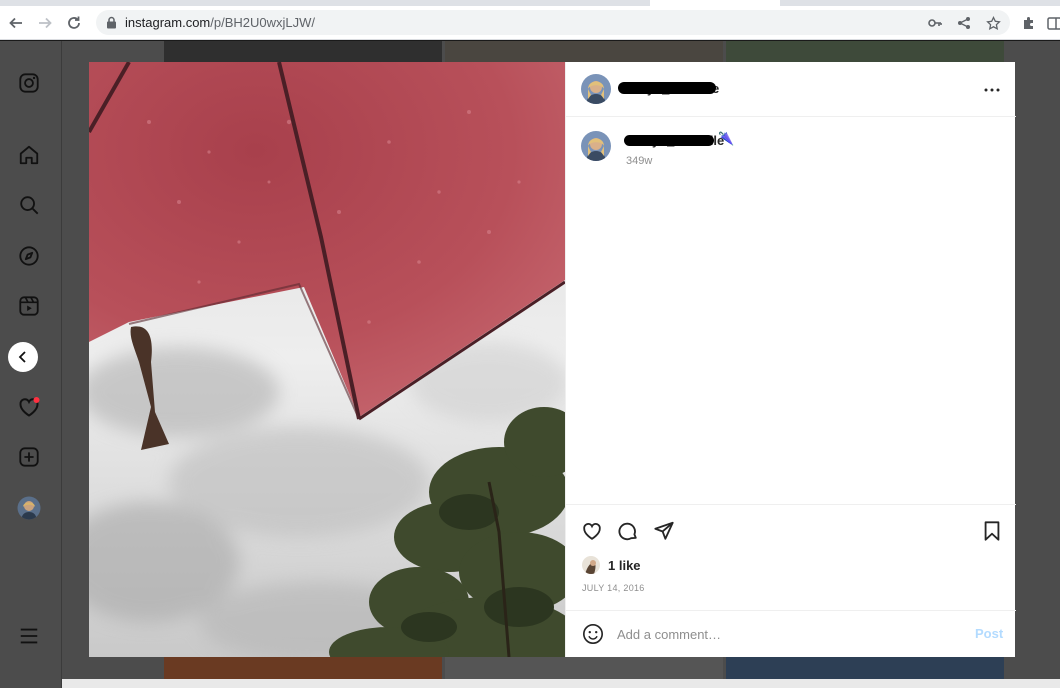  What do you see at coordinates (596, 89) in the screenshot?
I see `author-avatar` at bounding box center [596, 89].